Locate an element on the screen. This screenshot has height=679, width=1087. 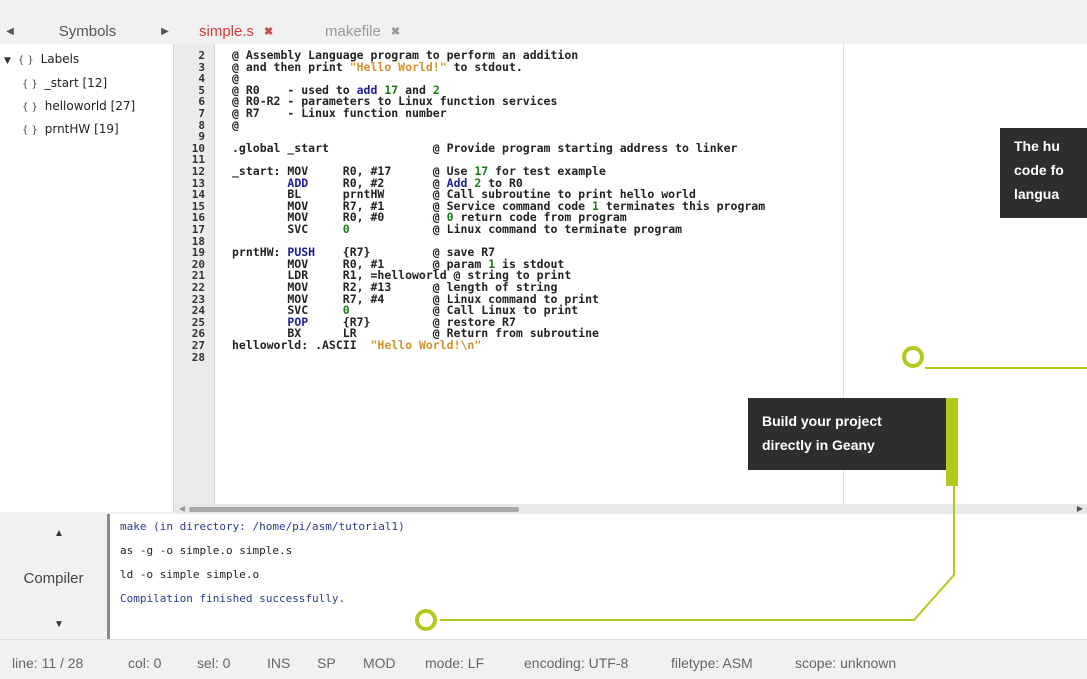
line-number: 16 is located at coordinates (198, 218).